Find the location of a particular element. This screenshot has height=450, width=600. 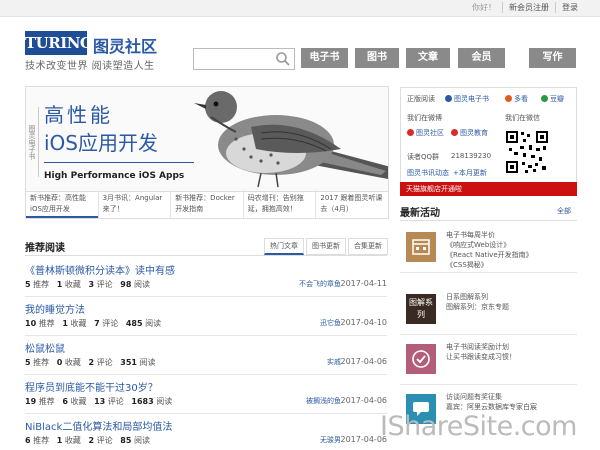

duokan-icon is located at coordinates (508, 98).